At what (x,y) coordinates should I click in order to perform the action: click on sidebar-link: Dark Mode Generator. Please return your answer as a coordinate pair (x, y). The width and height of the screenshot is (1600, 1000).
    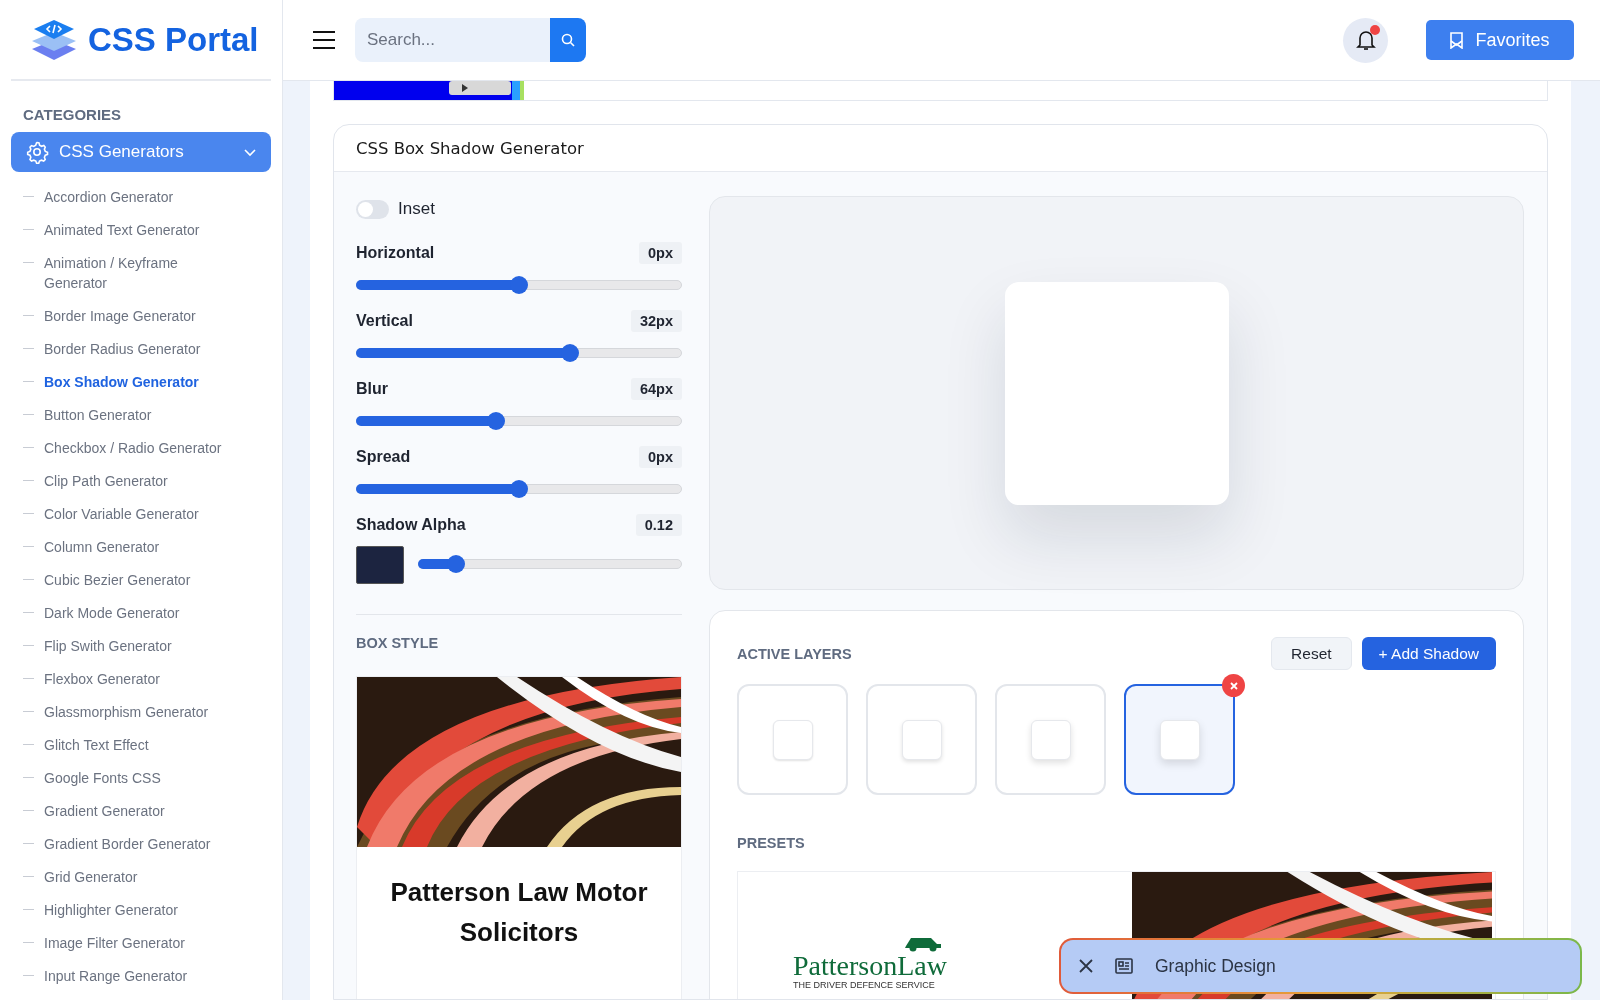
    Looking at the image, I should click on (139, 612).